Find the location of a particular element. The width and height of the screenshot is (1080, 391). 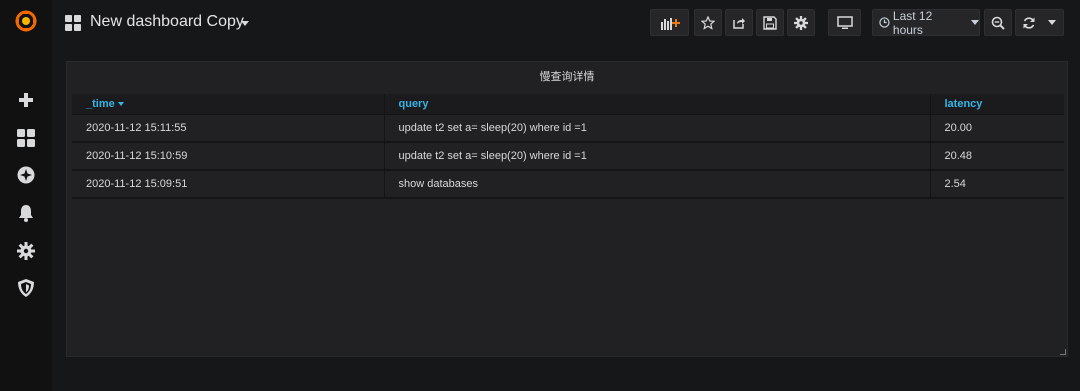

cell-latency: 20.00 is located at coordinates (996, 128).